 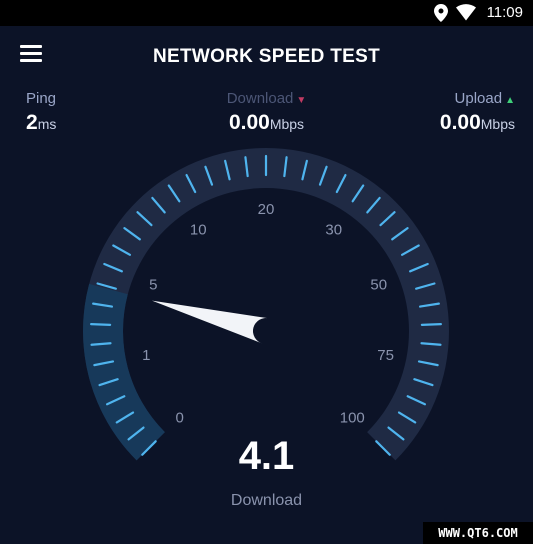 What do you see at coordinates (385, 355) in the screenshot?
I see `gauge-scale-label: 75` at bounding box center [385, 355].